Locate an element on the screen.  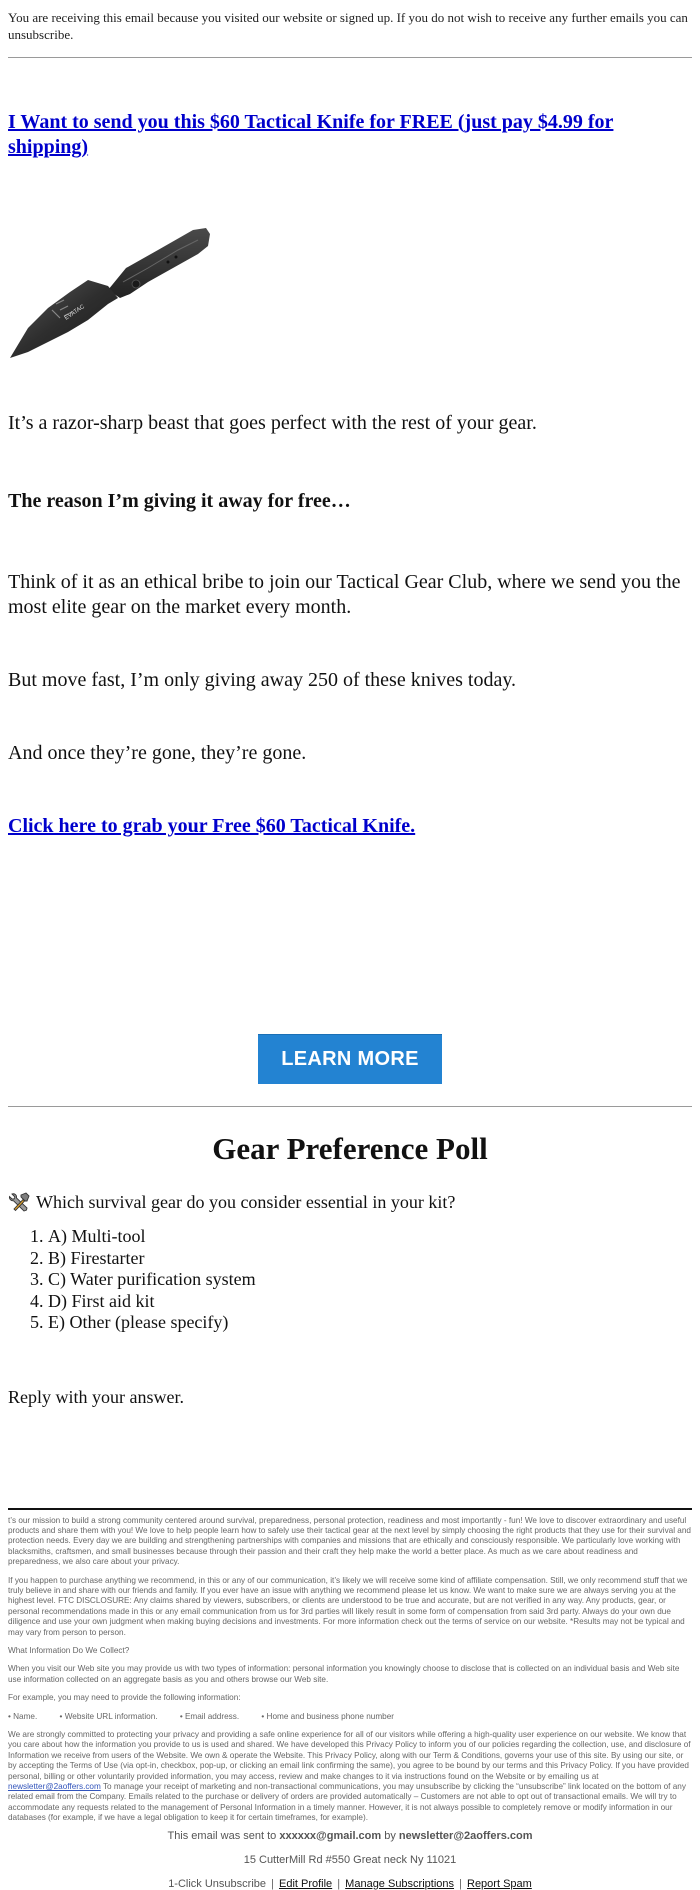
reply-prompt: Reply with your answer. is located at coordinates (96, 1396).